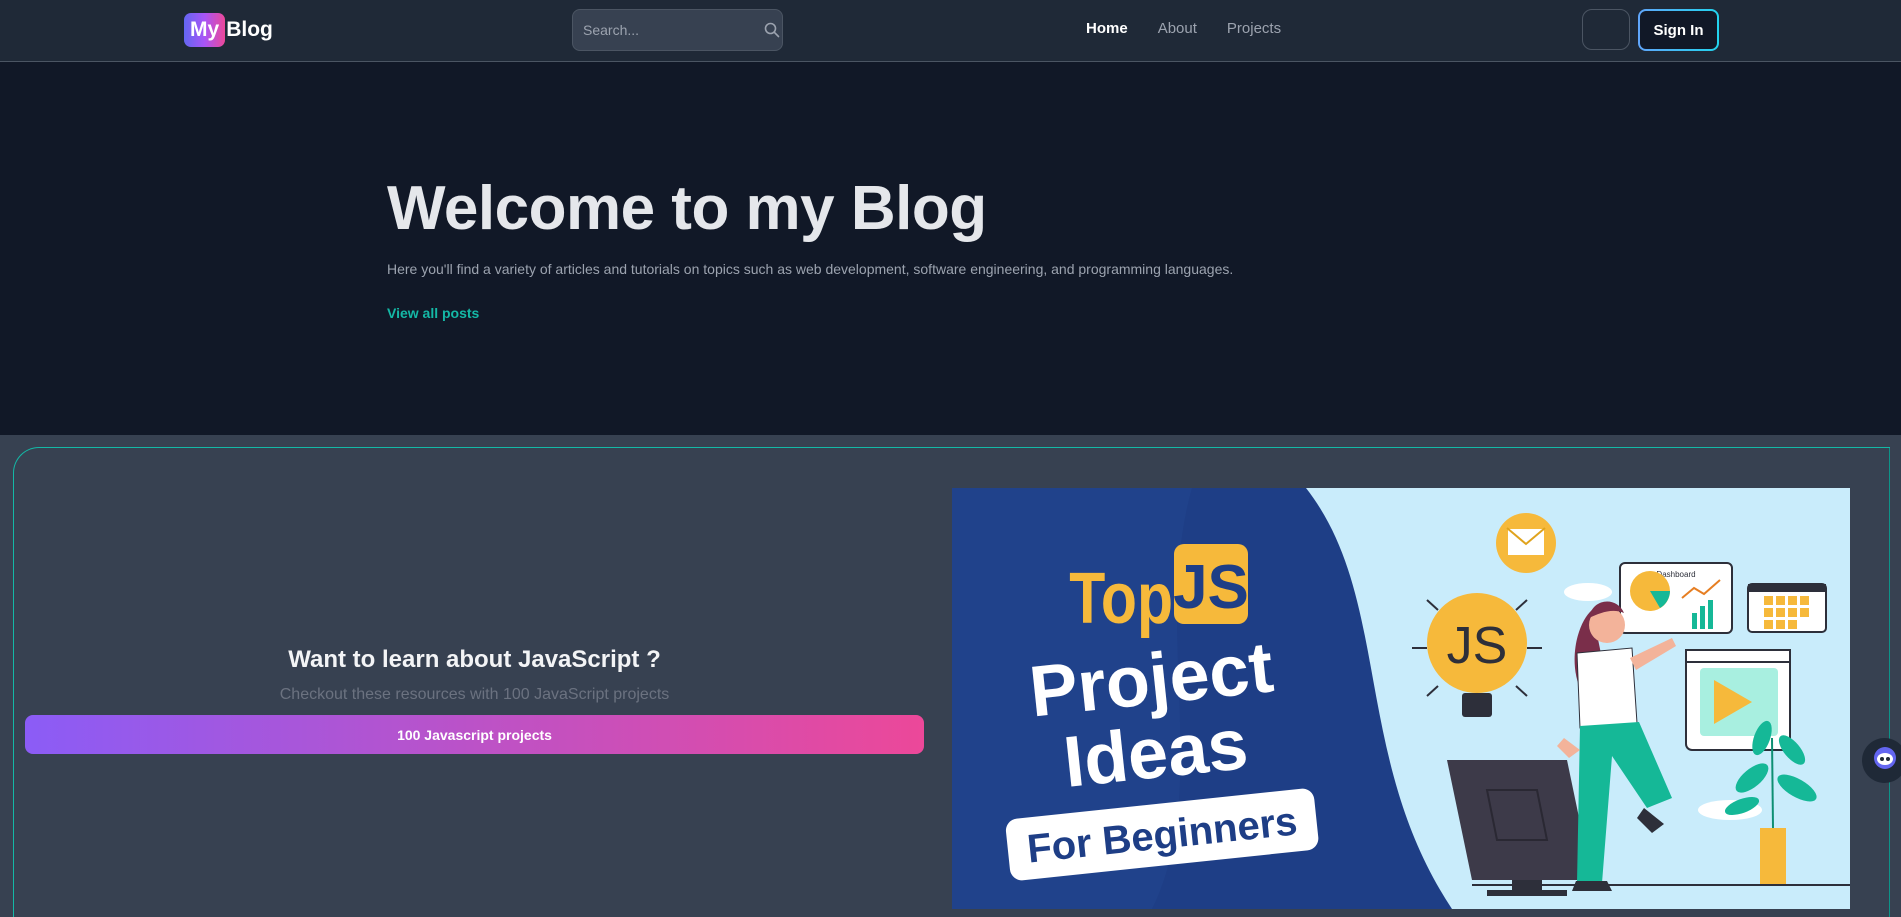 The height and width of the screenshot is (917, 1901). Describe the element at coordinates (1254, 28) in the screenshot. I see `nav-projects-link: Projects` at that location.